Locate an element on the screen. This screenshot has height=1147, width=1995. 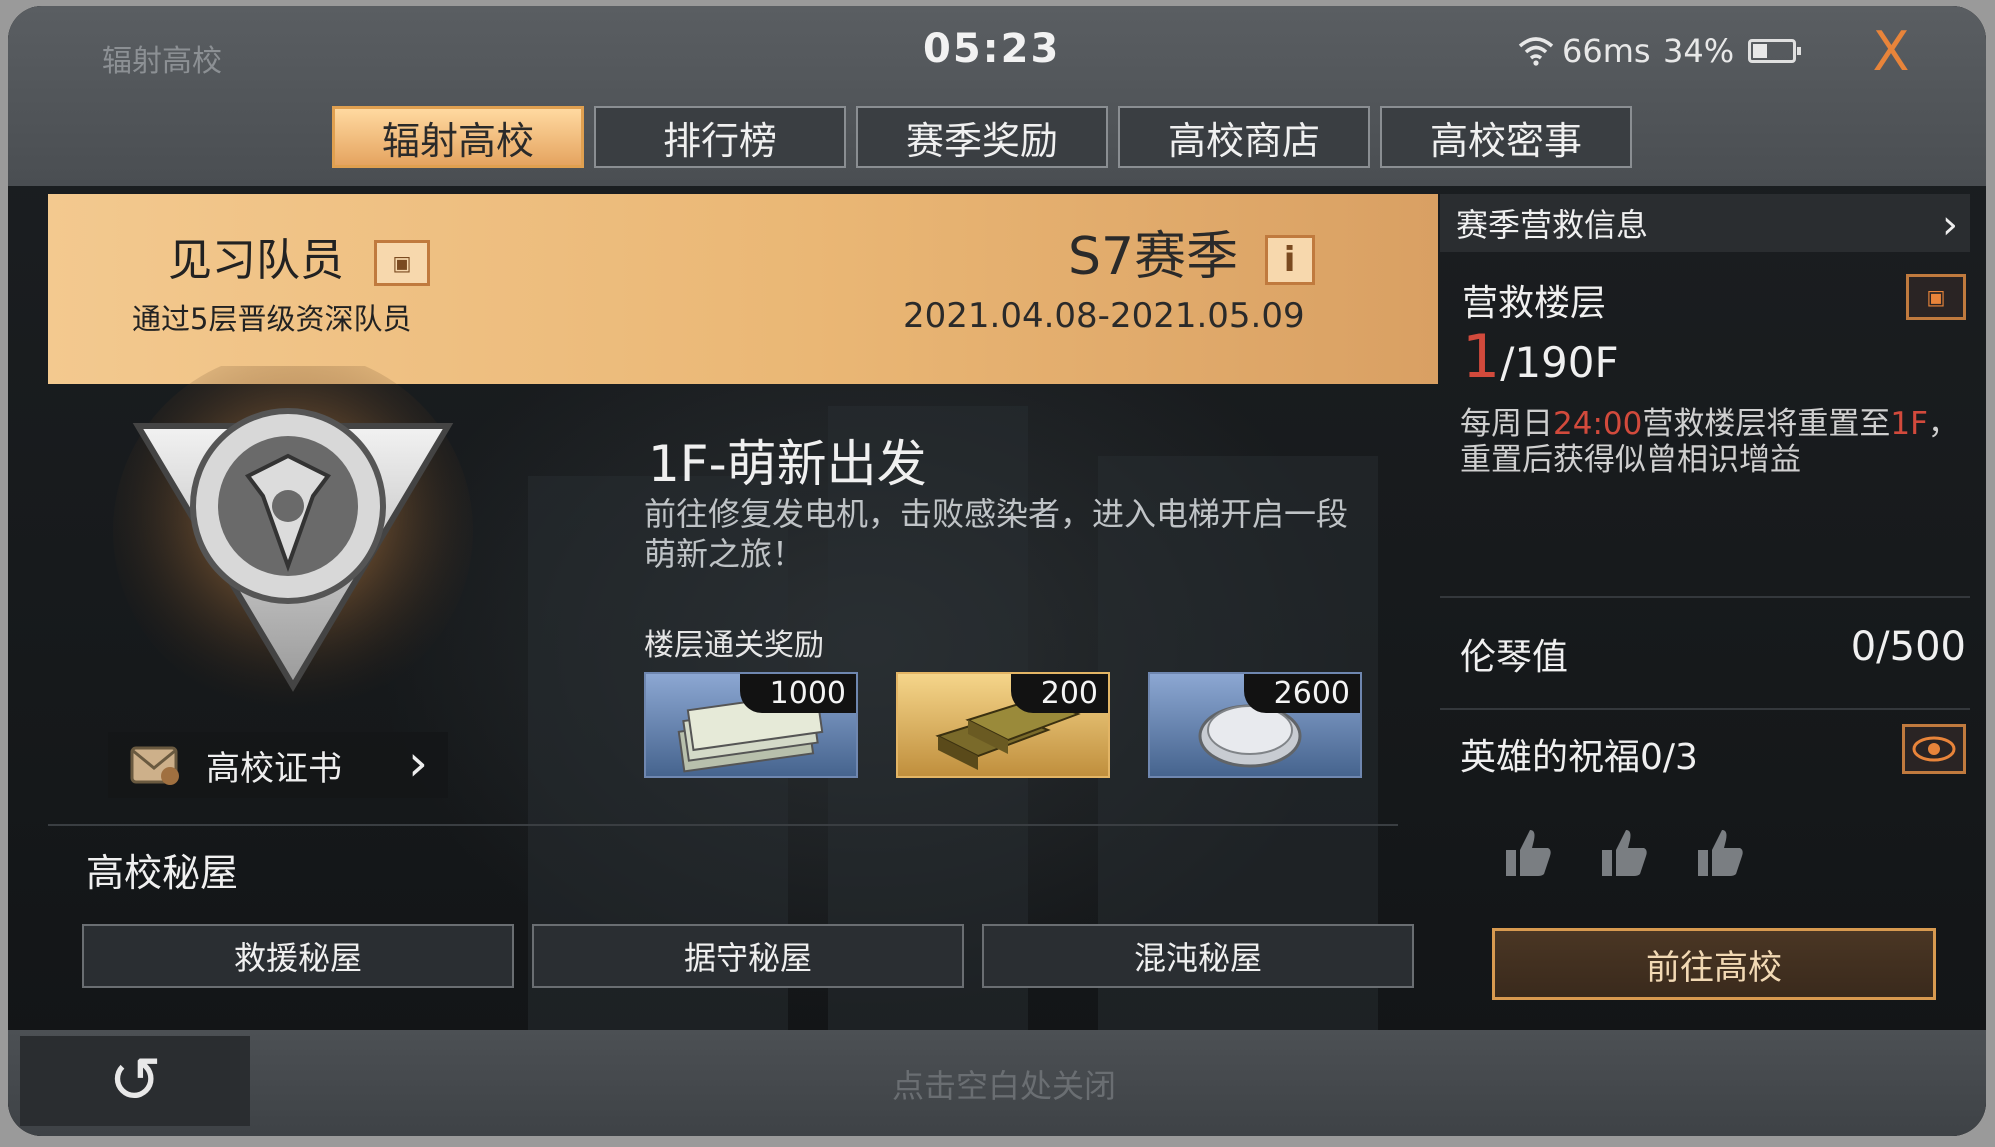
blessing-thumbs is located at coordinates (1624, 853).